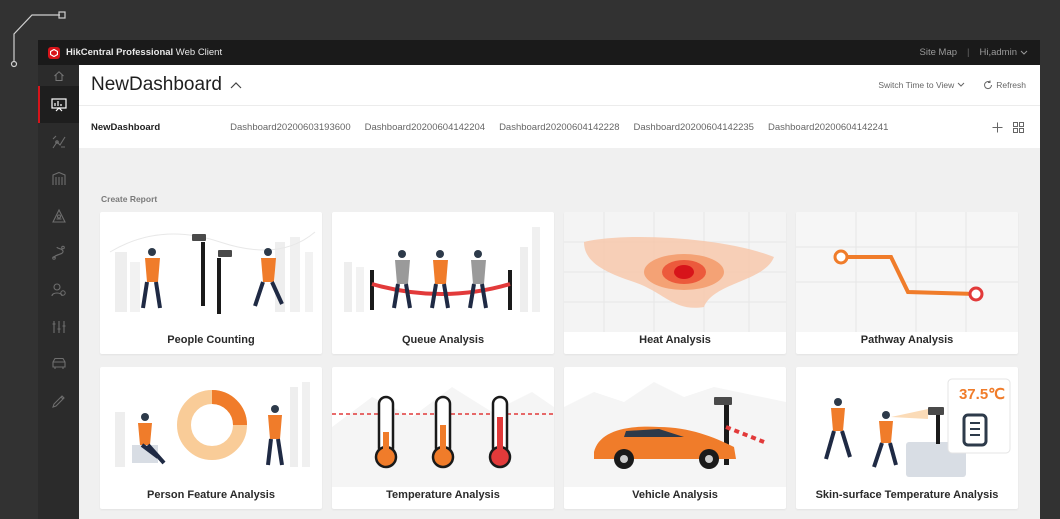 The width and height of the screenshot is (1060, 519). Describe the element at coordinates (54, 52) in the screenshot. I see `hik-logo-icon` at that location.